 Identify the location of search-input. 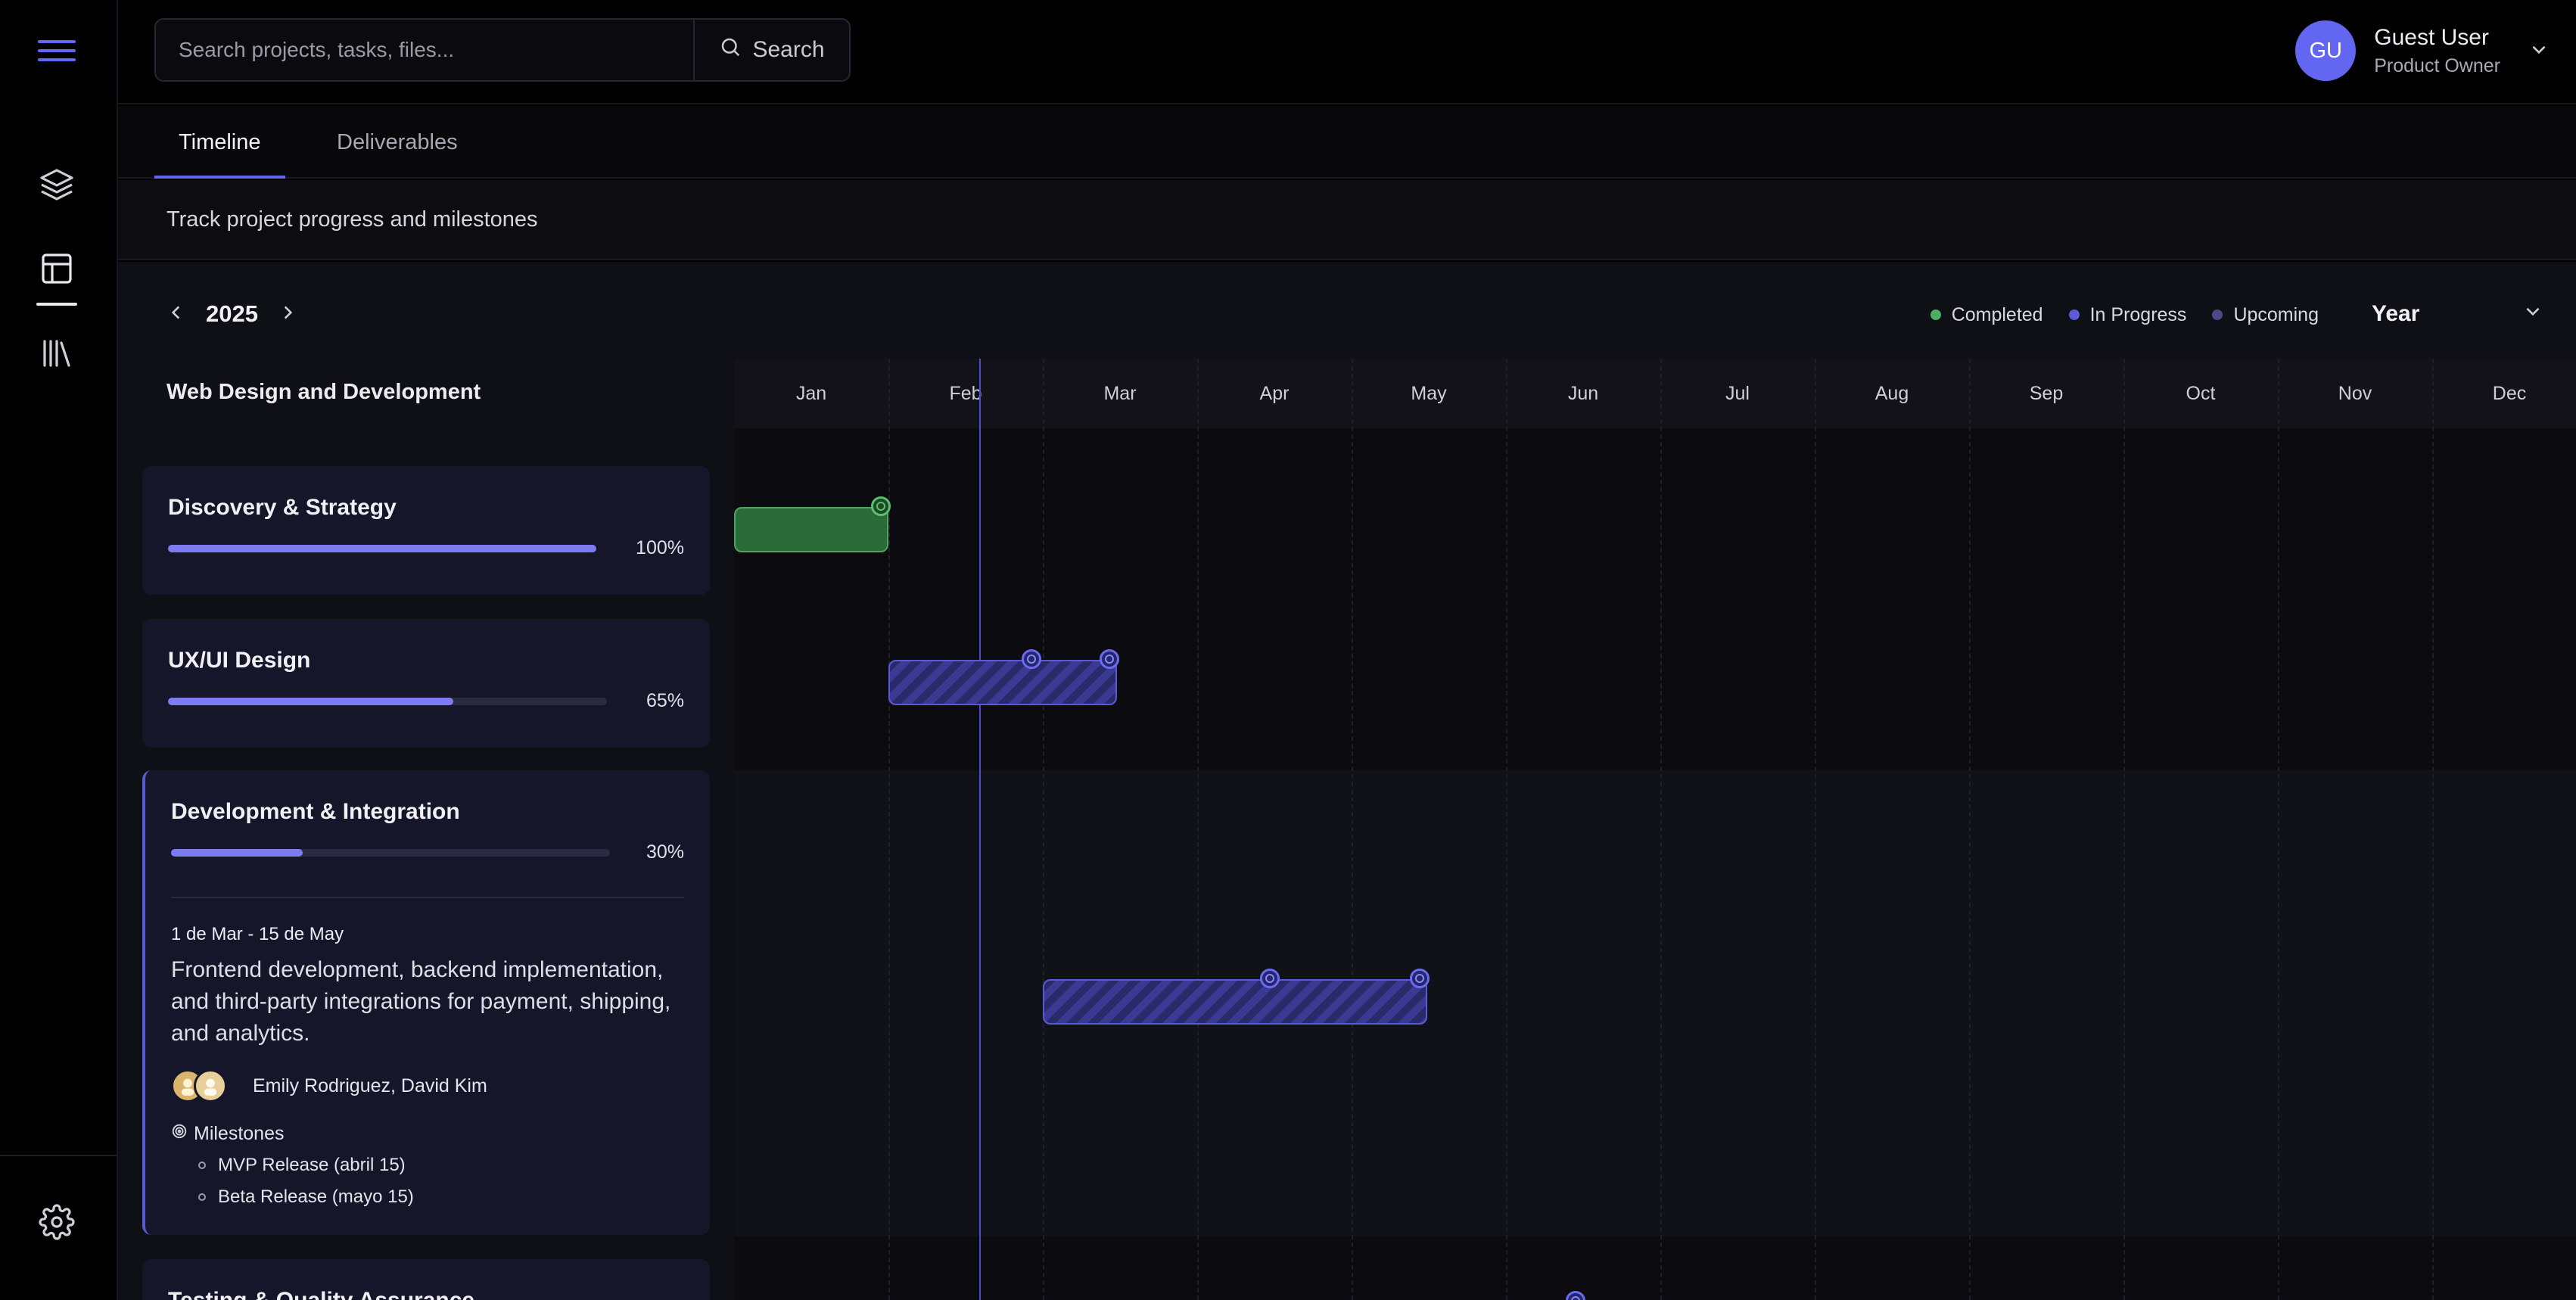
(424, 50).